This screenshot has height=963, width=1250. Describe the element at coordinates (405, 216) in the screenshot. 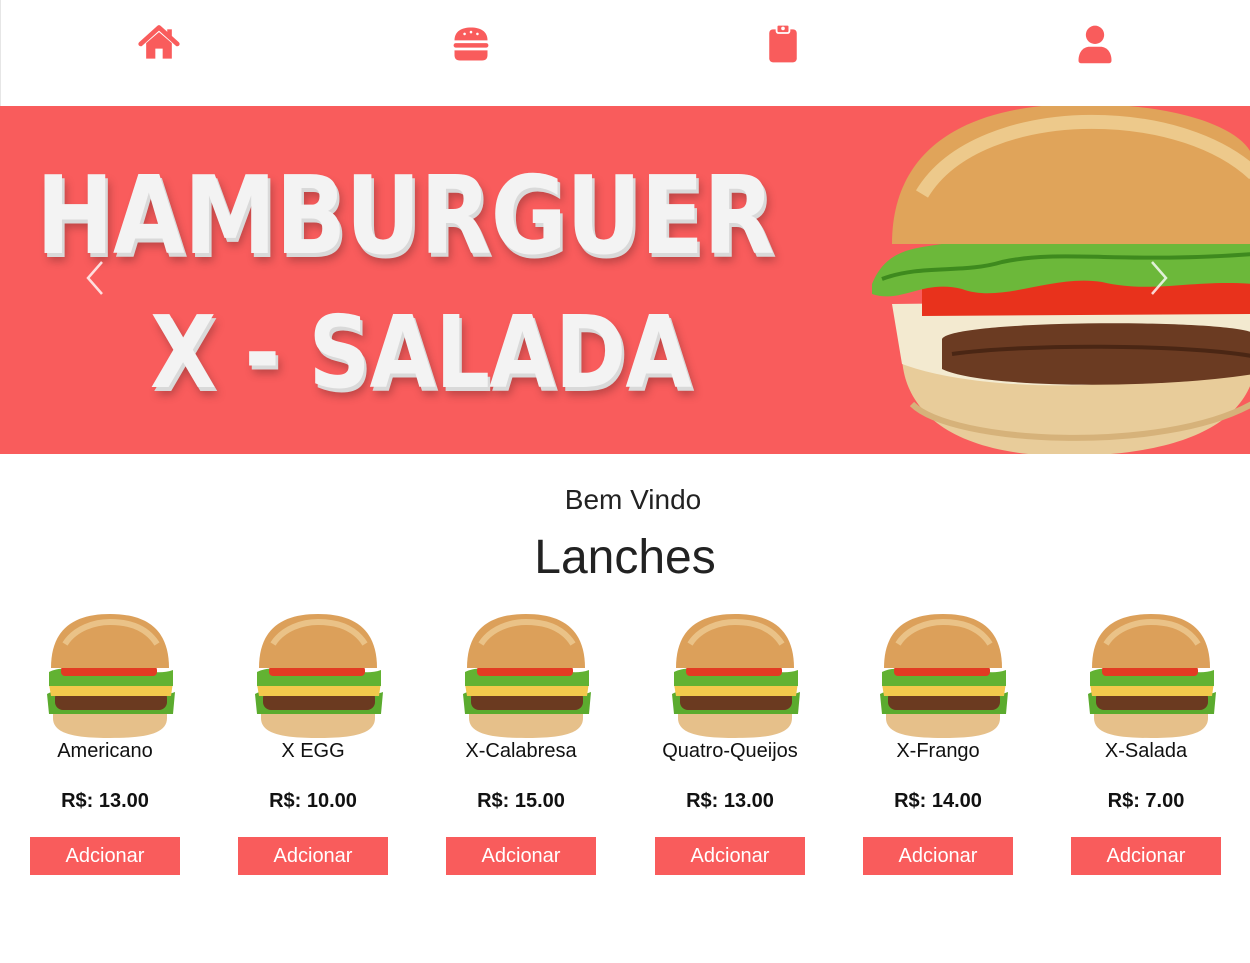

I see `banner-title-line1: HAMBURGUER` at that location.